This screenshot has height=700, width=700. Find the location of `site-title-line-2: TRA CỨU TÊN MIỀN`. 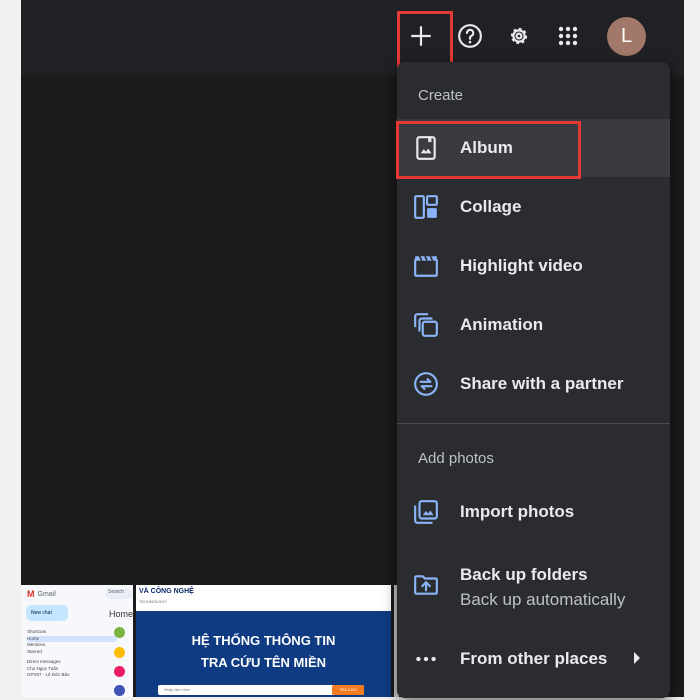

site-title-line-2: TRA CỨU TÊN MIỀN is located at coordinates (263, 662).